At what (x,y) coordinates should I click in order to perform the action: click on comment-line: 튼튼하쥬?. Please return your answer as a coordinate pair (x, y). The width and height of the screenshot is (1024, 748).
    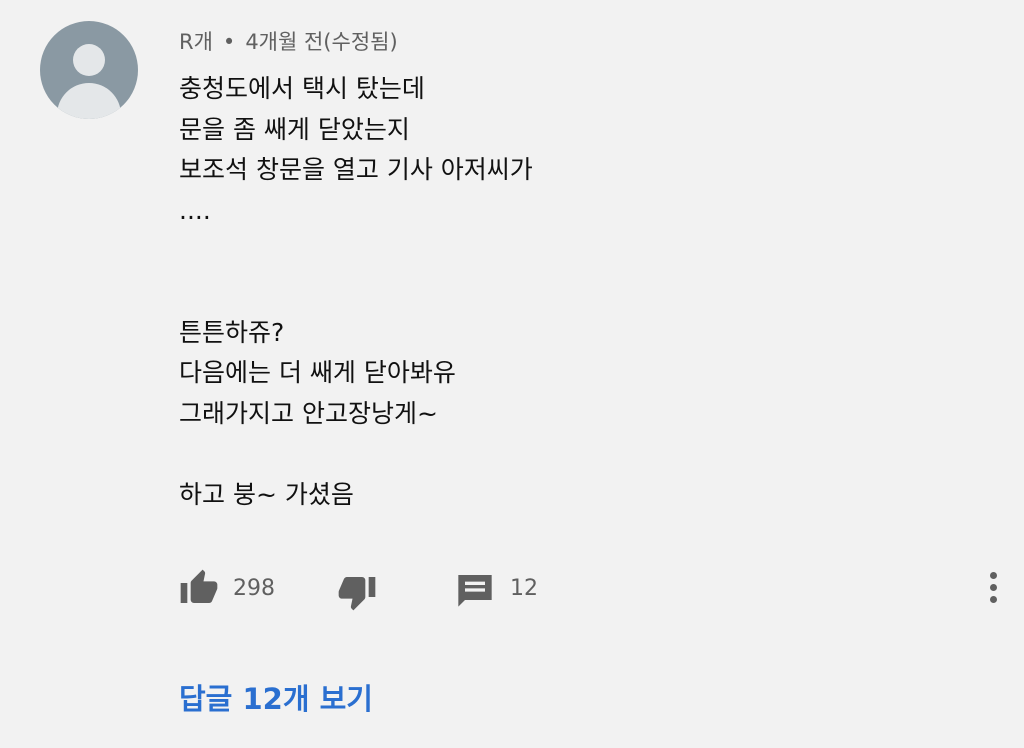
    Looking at the image, I should click on (232, 332).